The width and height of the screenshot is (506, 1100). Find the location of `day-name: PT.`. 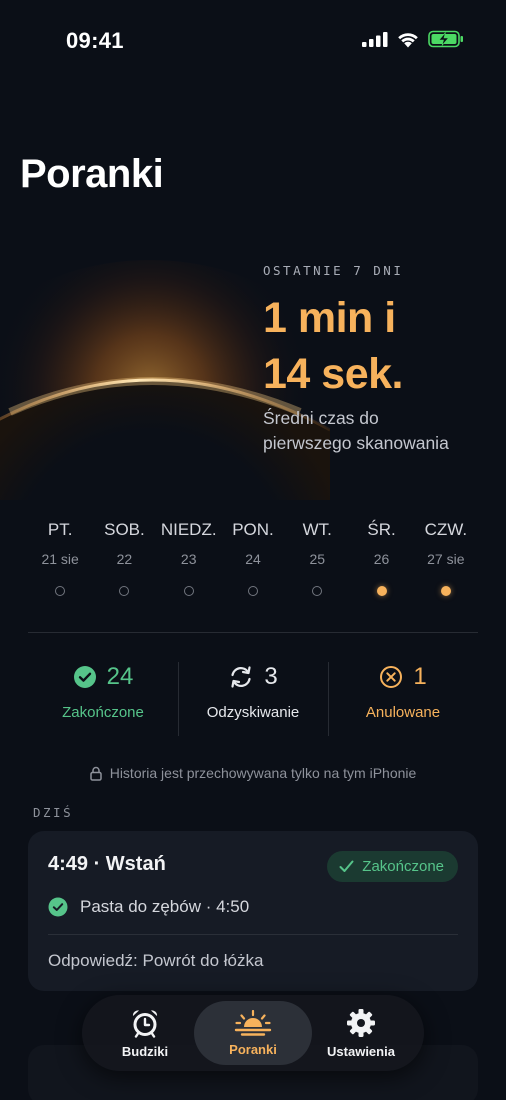

day-name: PT. is located at coordinates (60, 529).